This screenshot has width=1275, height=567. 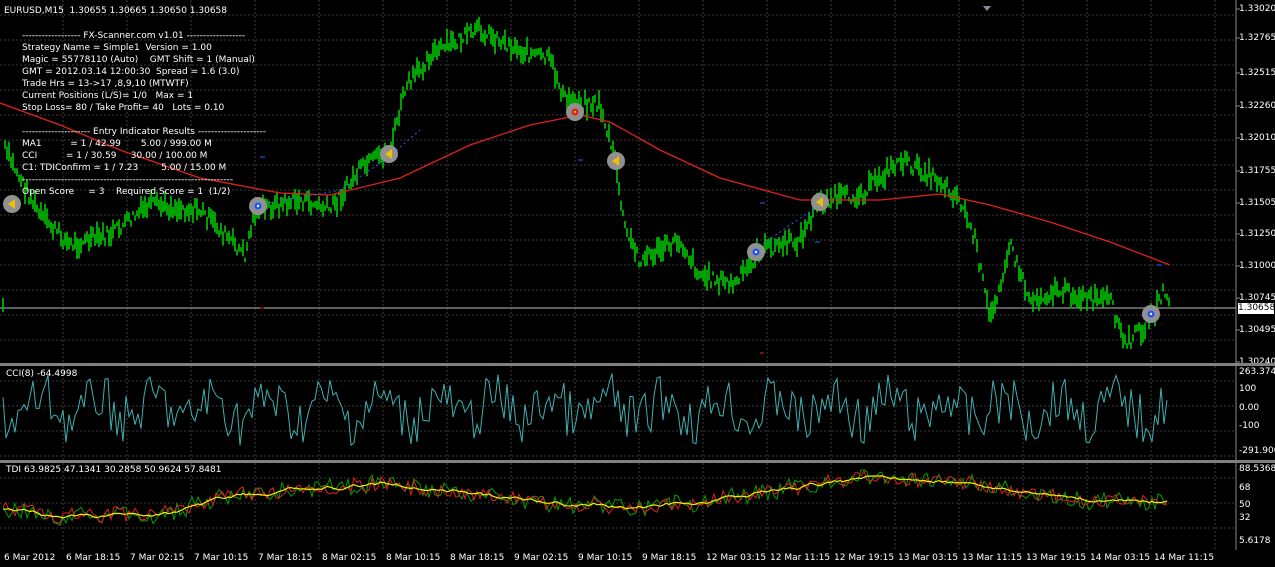 What do you see at coordinates (1257, 138) in the screenshot?
I see `price-tick: 1.32010` at bounding box center [1257, 138].